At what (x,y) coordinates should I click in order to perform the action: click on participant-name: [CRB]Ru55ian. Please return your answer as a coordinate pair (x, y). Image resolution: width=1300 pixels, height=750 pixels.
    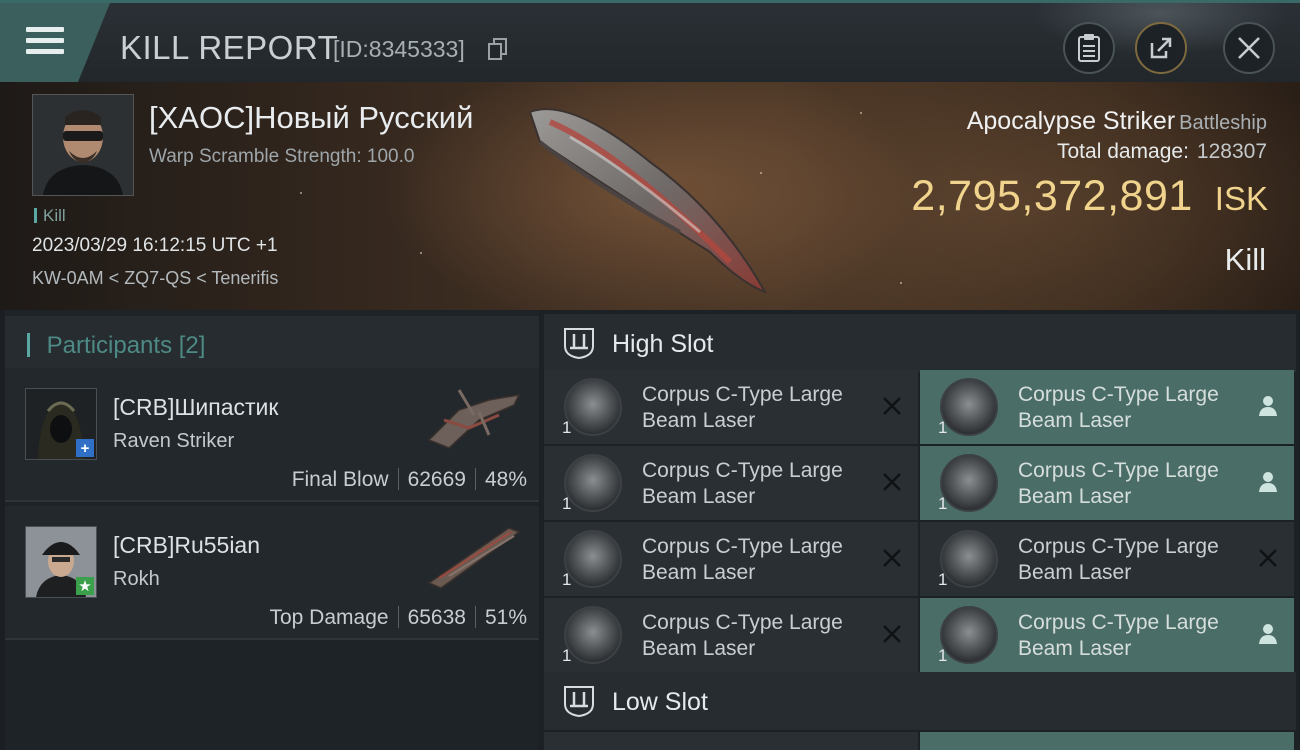
    Looking at the image, I should click on (186, 545).